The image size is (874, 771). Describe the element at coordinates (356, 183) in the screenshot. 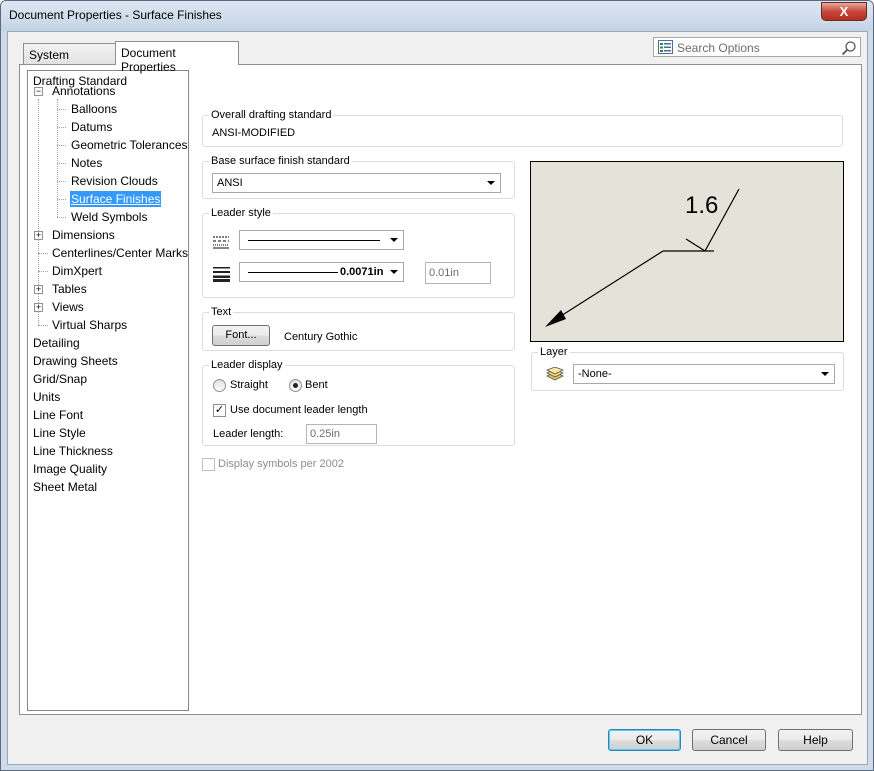

I see `base-standard-dropdown: ANSI` at that location.